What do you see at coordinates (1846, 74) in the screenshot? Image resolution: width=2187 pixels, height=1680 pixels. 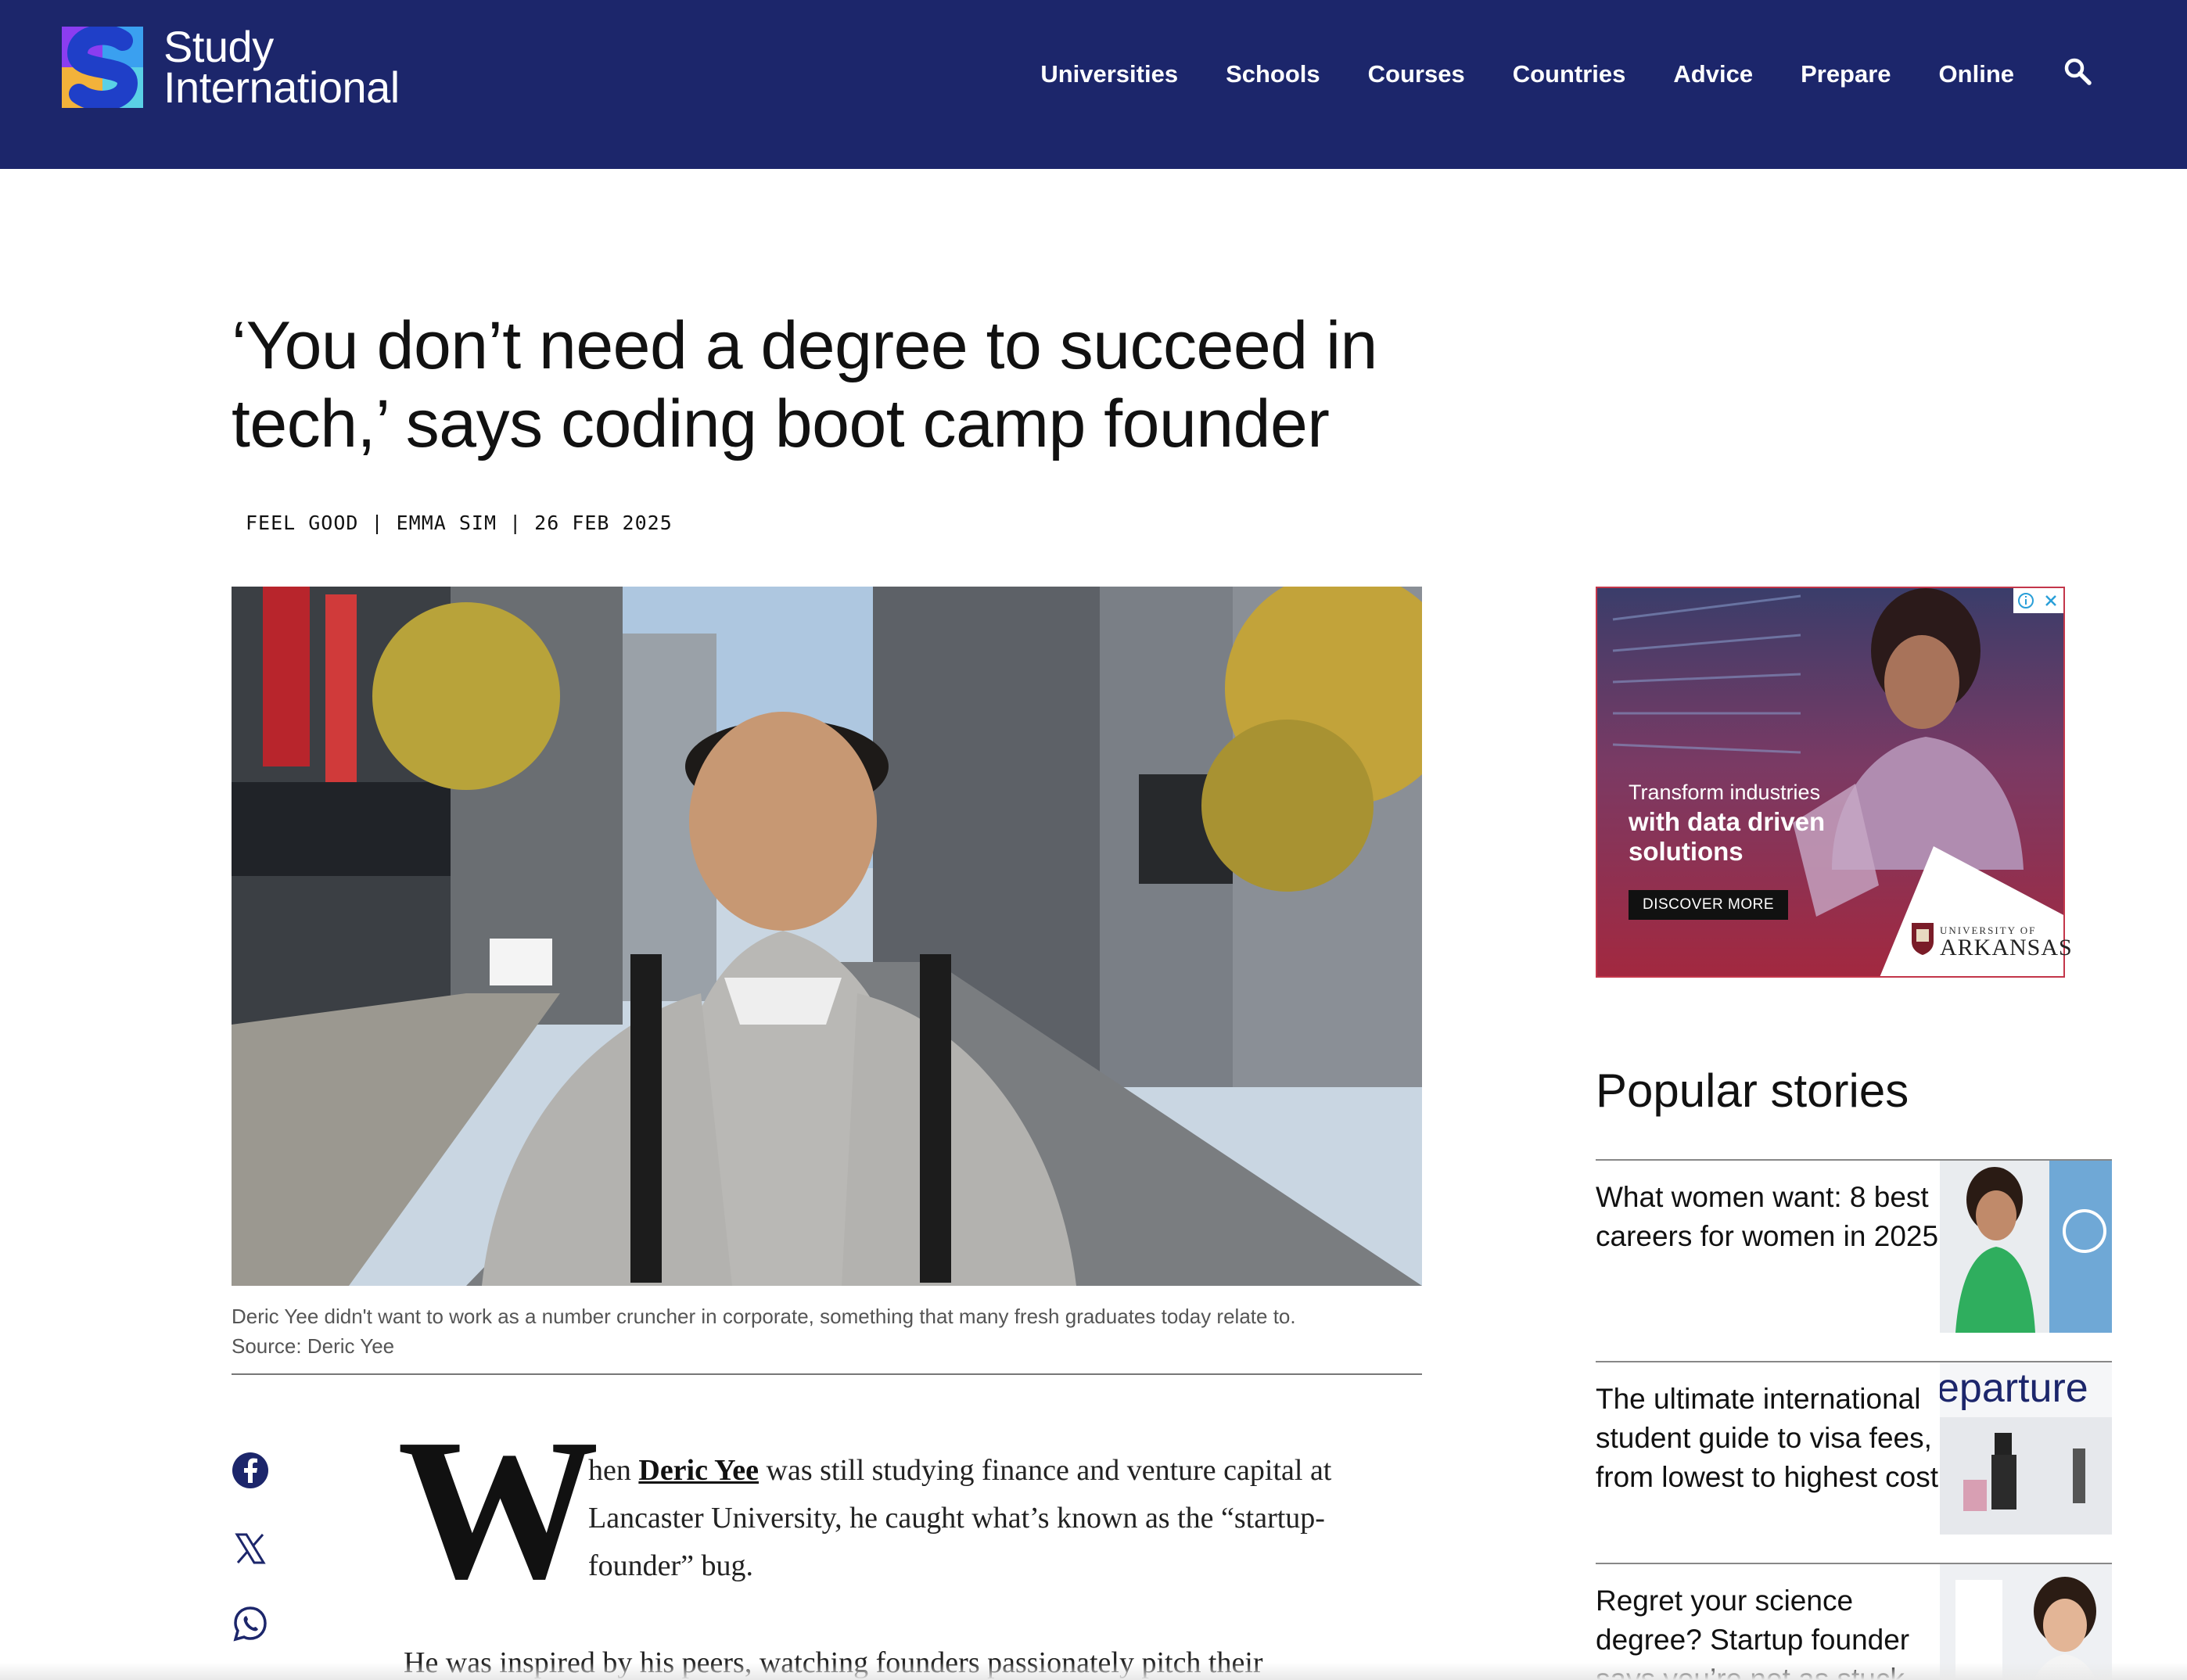 I see `nav-prepare: Prepare` at bounding box center [1846, 74].